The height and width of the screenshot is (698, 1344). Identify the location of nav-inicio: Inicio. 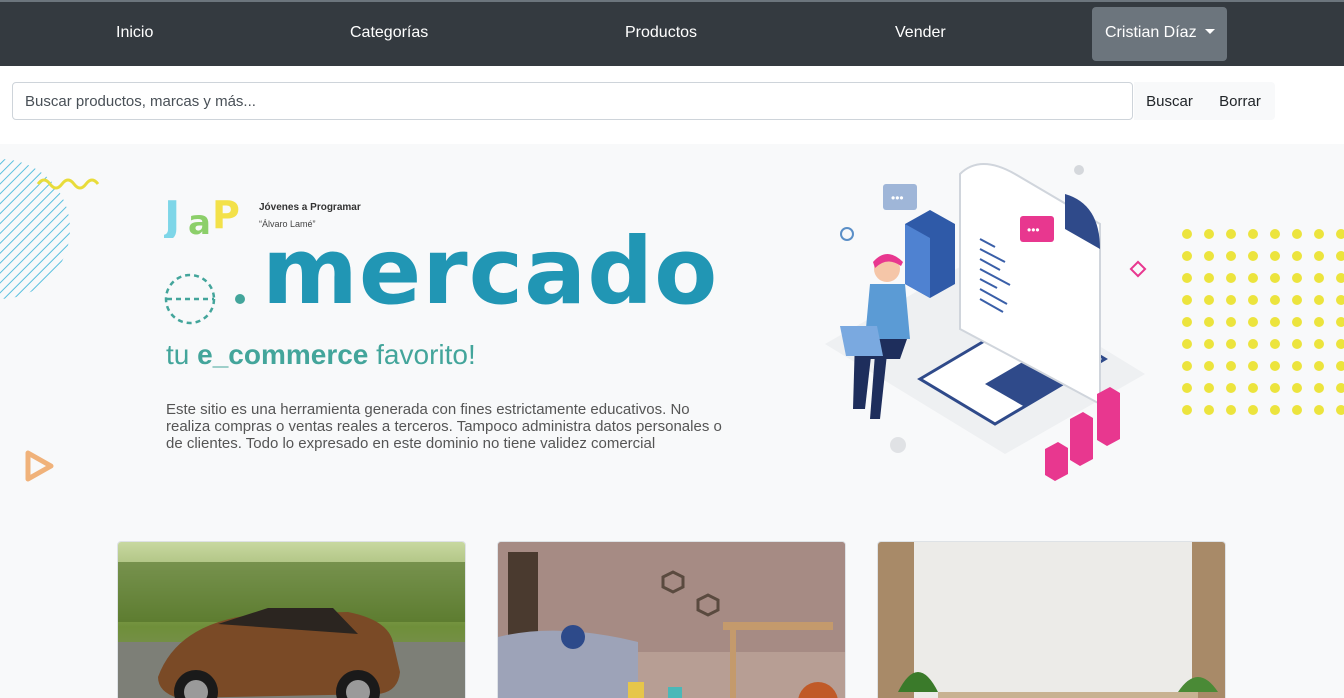
(134, 33).